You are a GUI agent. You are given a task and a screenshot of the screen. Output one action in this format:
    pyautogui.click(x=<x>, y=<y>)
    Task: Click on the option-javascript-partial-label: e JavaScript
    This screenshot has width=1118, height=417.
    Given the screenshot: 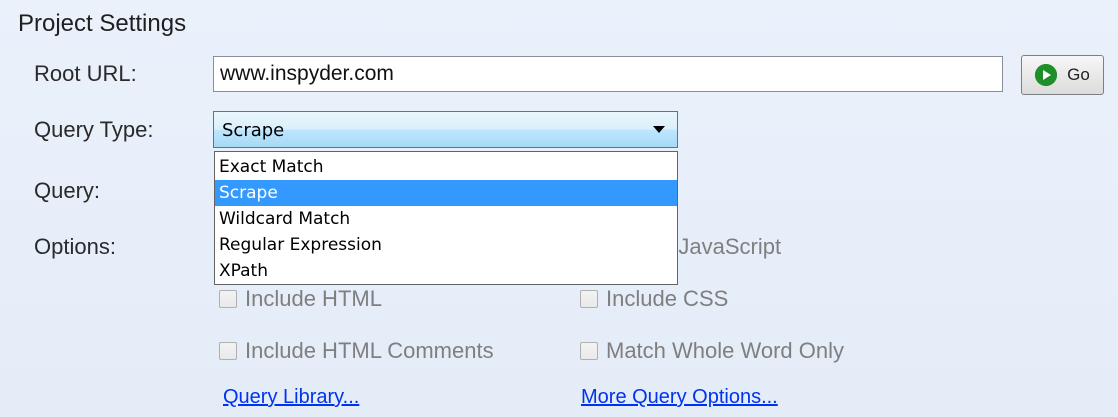 What is the action you would take?
    pyautogui.click(x=721, y=246)
    